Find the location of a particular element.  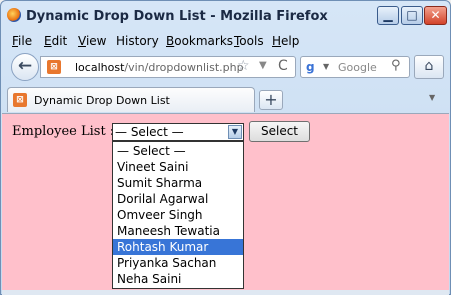

history-dropdown-icon: ▼ is located at coordinates (263, 65).